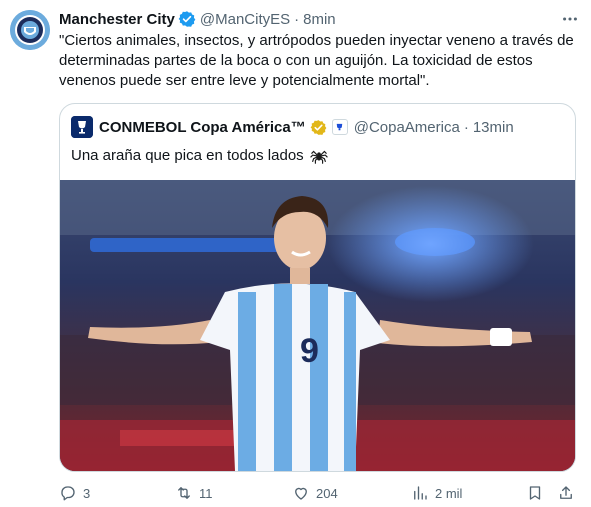  Describe the element at coordinates (87, 493) in the screenshot. I see `reply-count: 3` at that location.